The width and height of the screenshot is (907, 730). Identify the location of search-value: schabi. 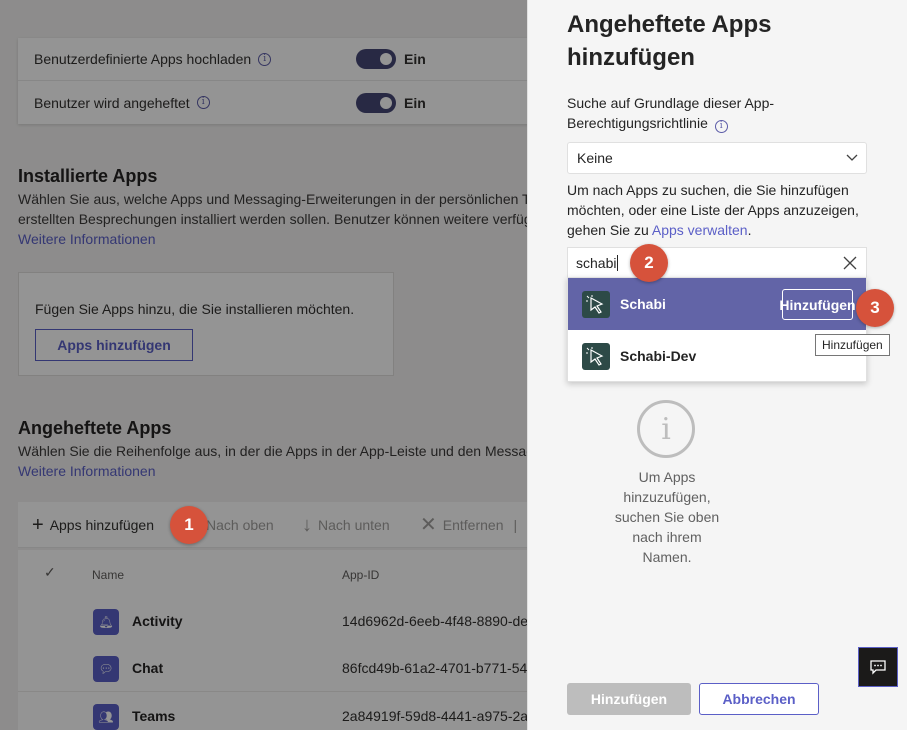
(596, 262).